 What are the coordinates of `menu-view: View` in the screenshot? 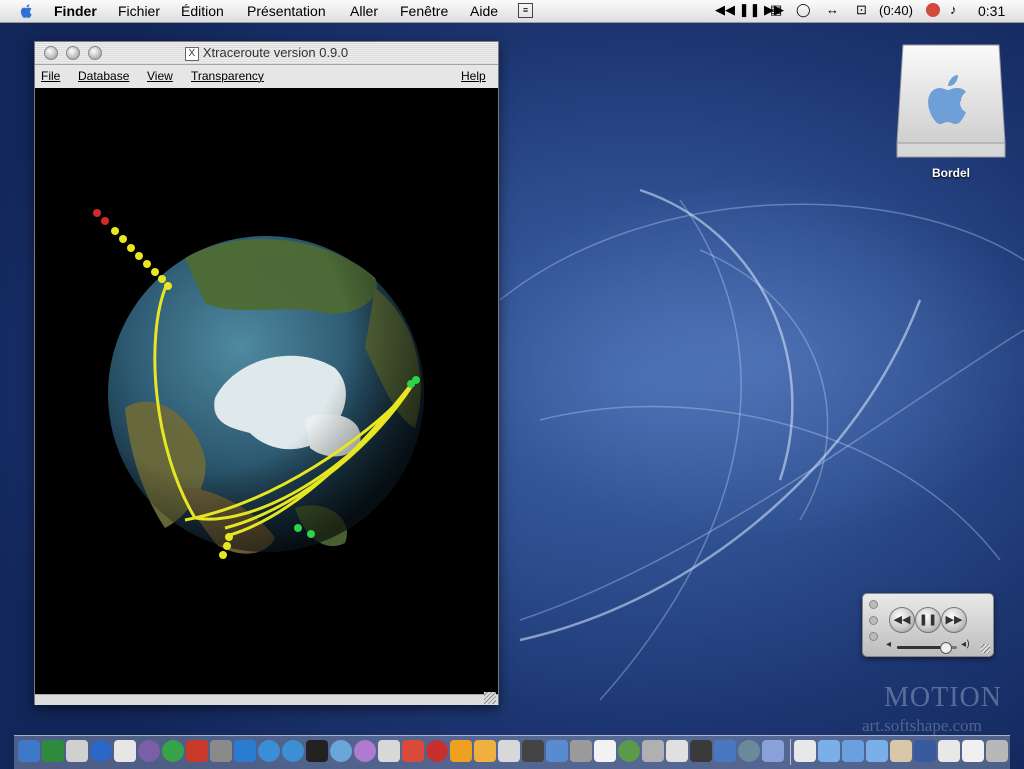 It's located at (160, 76).